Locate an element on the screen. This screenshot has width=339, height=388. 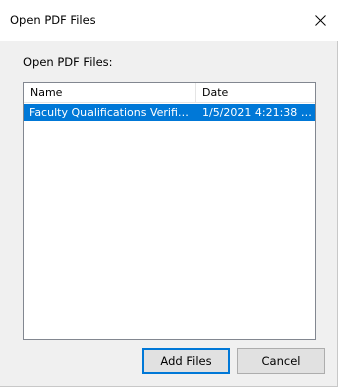
file-date-cell: 1/5/2021 4:21:38 PM is located at coordinates (258, 112).